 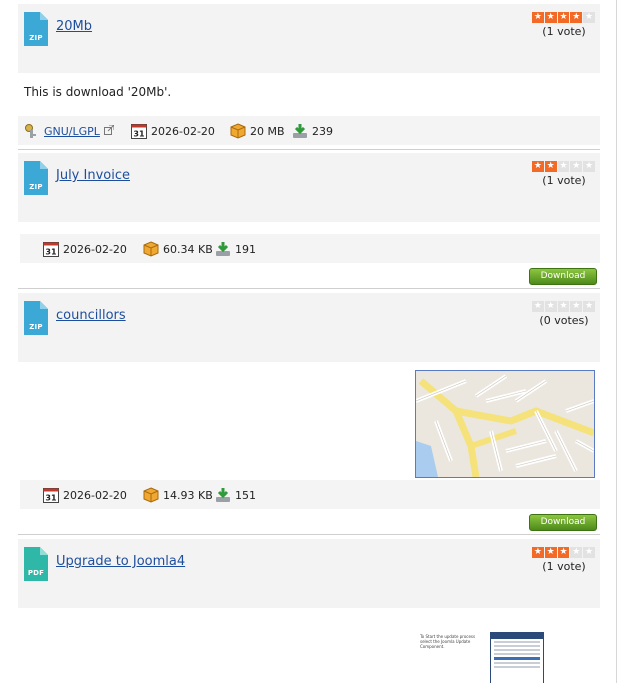 I want to click on license-info: GNU/LGPL, so click(x=69, y=131).